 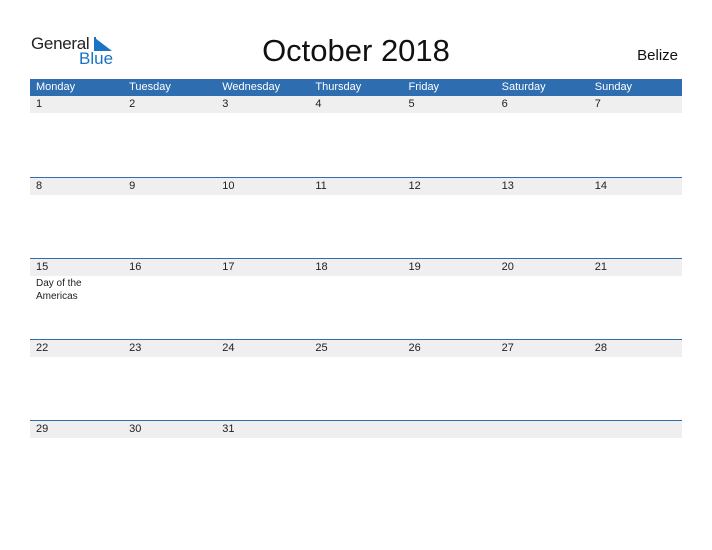 I want to click on day-number: 10, so click(x=228, y=186).